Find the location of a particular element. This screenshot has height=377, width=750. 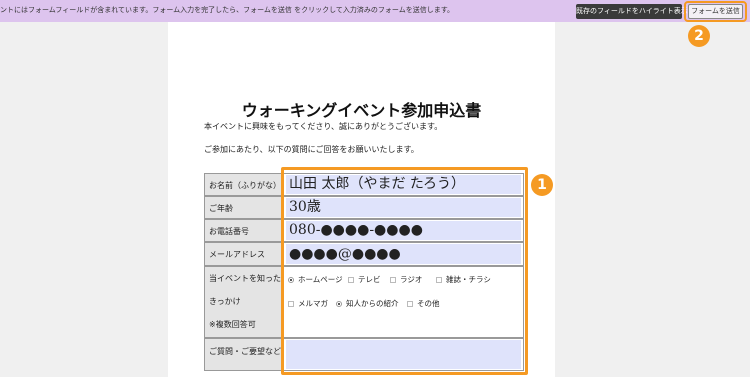

intro-line-1: 本イベントに興味をもってくださり、誠にありがとうございます。 is located at coordinates (323, 126).